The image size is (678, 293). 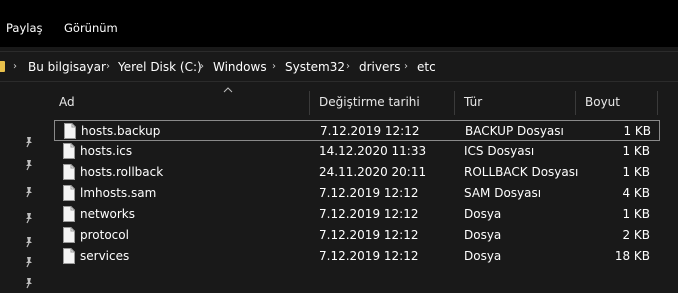 I want to click on sort-up-icon, so click(x=228, y=88).